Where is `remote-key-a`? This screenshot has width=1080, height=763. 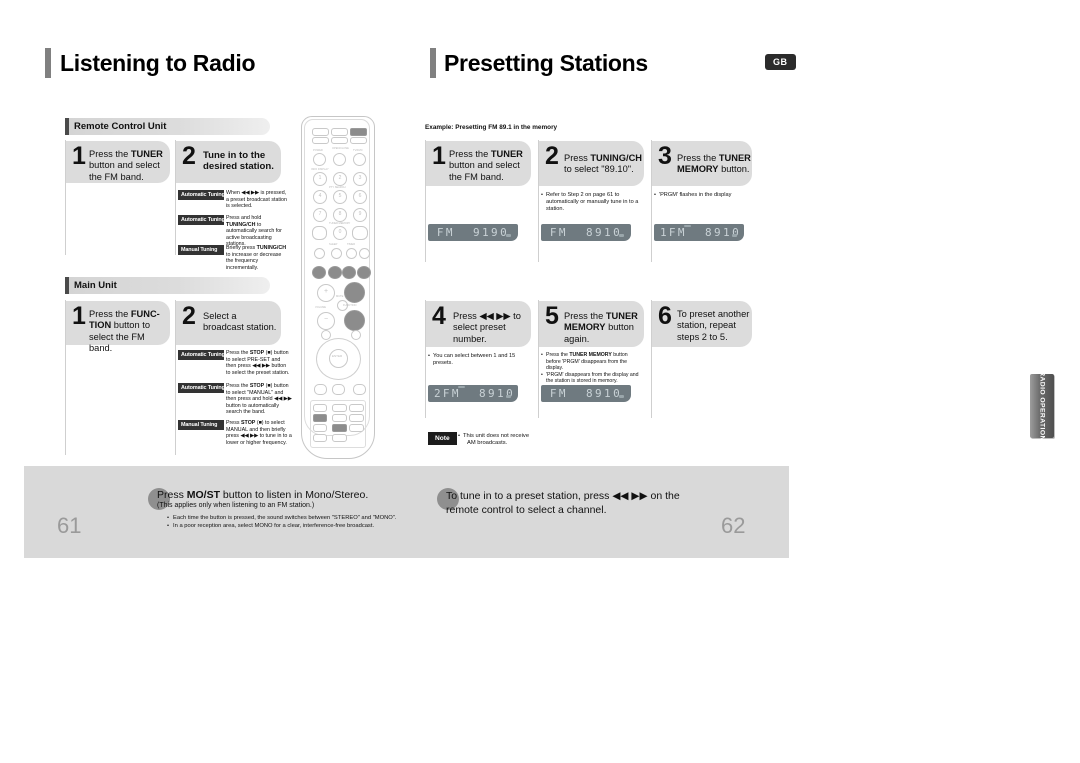
remote-key-a is located at coordinates (319, 253).